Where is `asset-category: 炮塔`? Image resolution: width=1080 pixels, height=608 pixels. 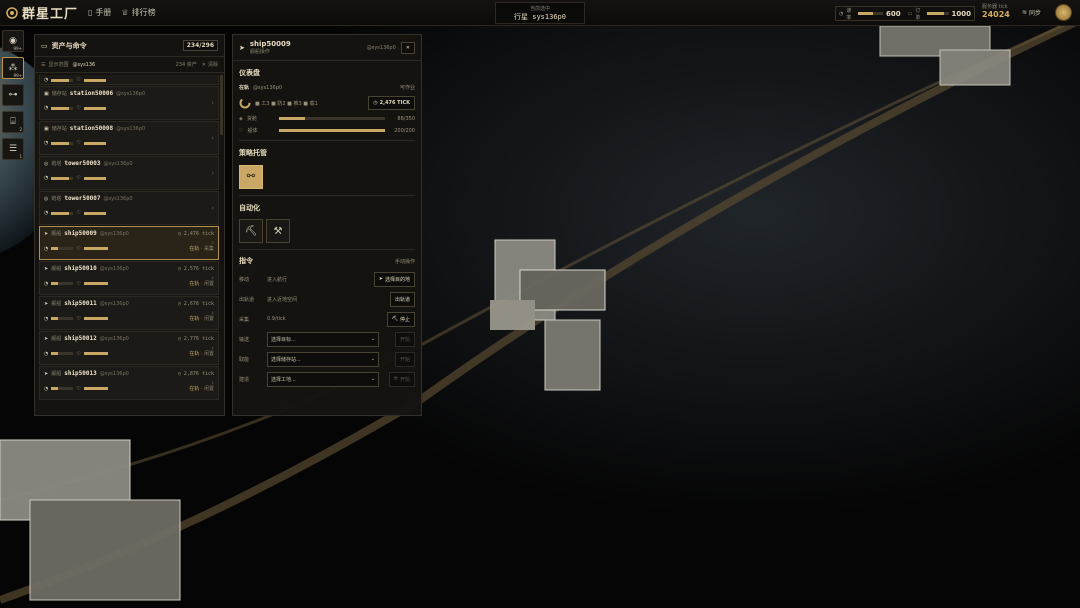
asset-category: 炮塔 is located at coordinates (56, 164).